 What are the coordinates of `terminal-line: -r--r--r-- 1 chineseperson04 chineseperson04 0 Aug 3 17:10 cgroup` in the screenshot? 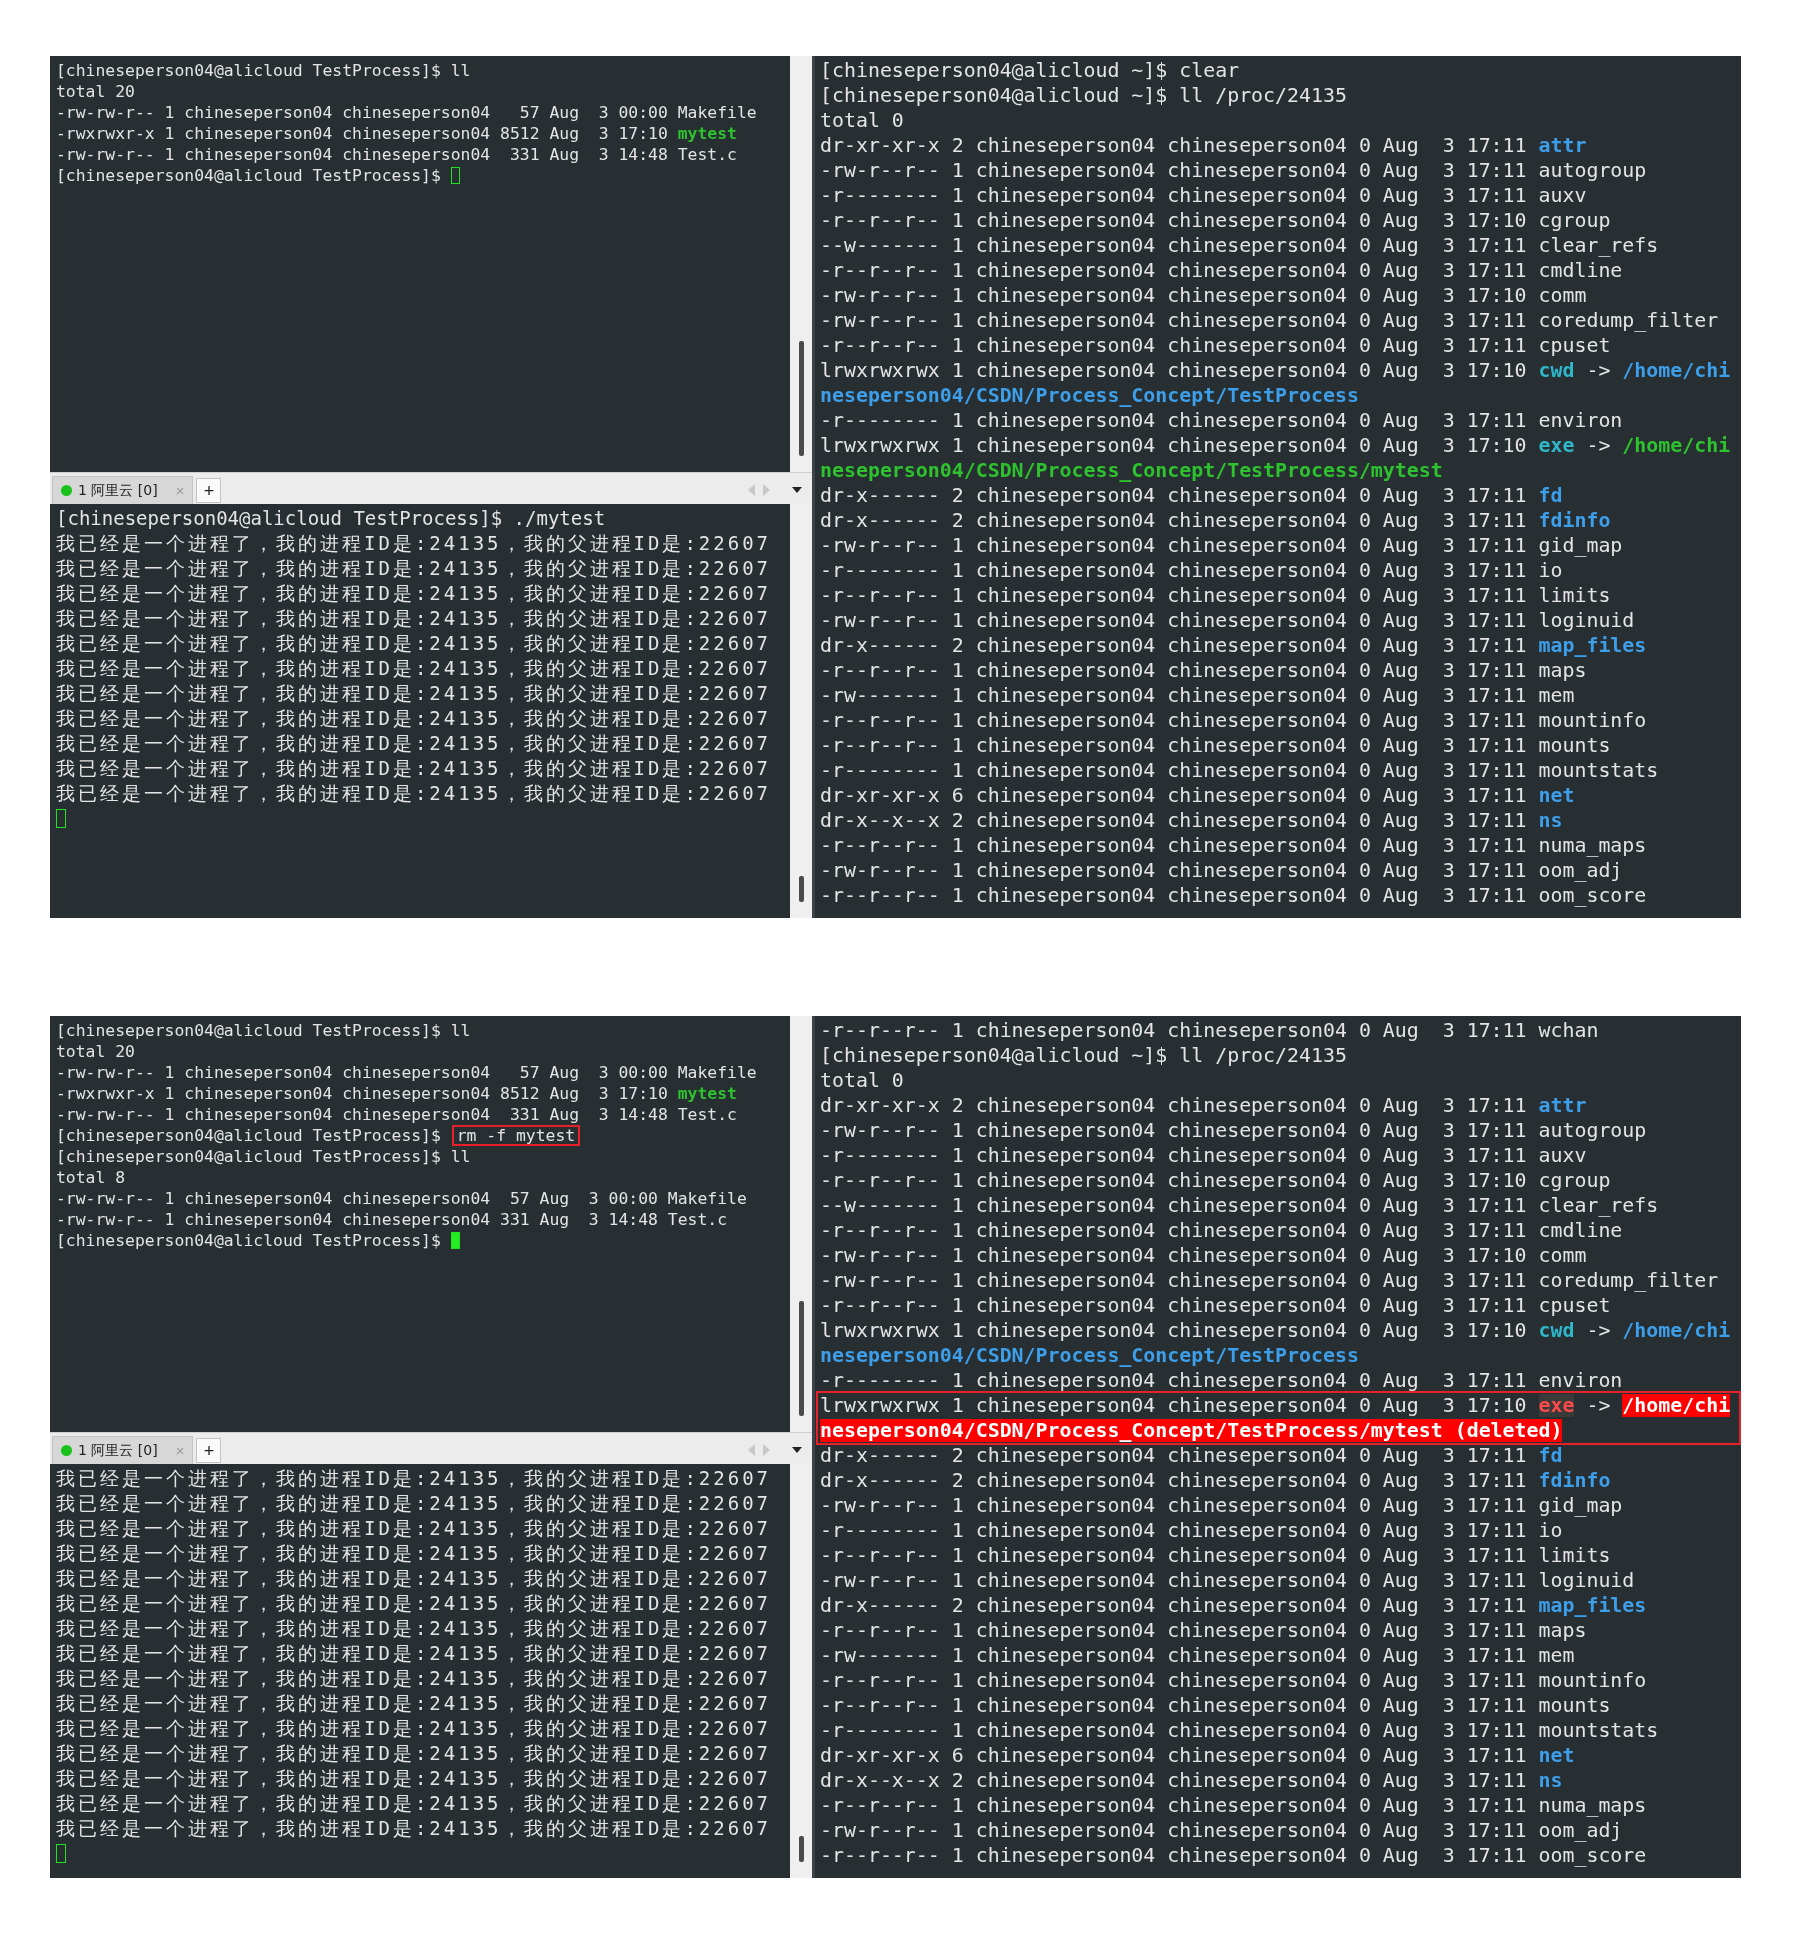 It's located at (1216, 220).